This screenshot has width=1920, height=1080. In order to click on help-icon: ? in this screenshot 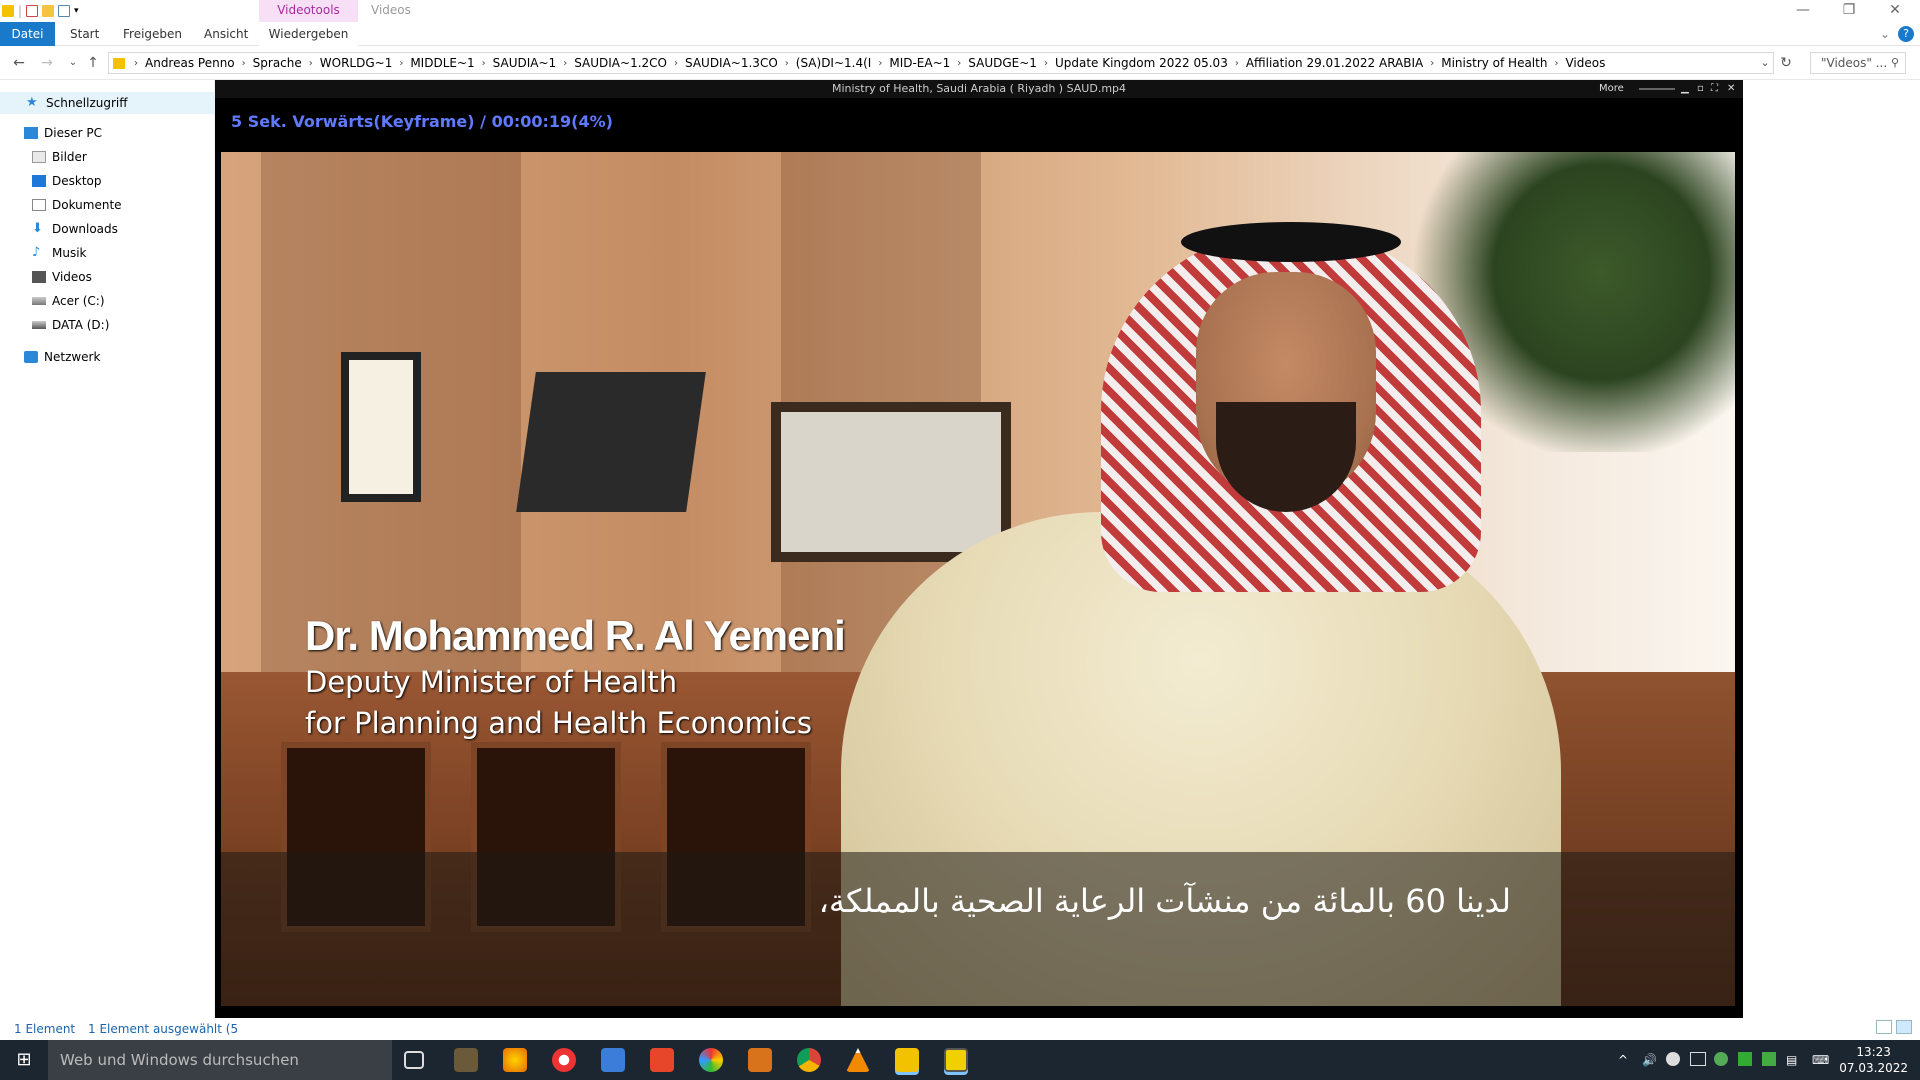, I will do `click(1906, 34)`.